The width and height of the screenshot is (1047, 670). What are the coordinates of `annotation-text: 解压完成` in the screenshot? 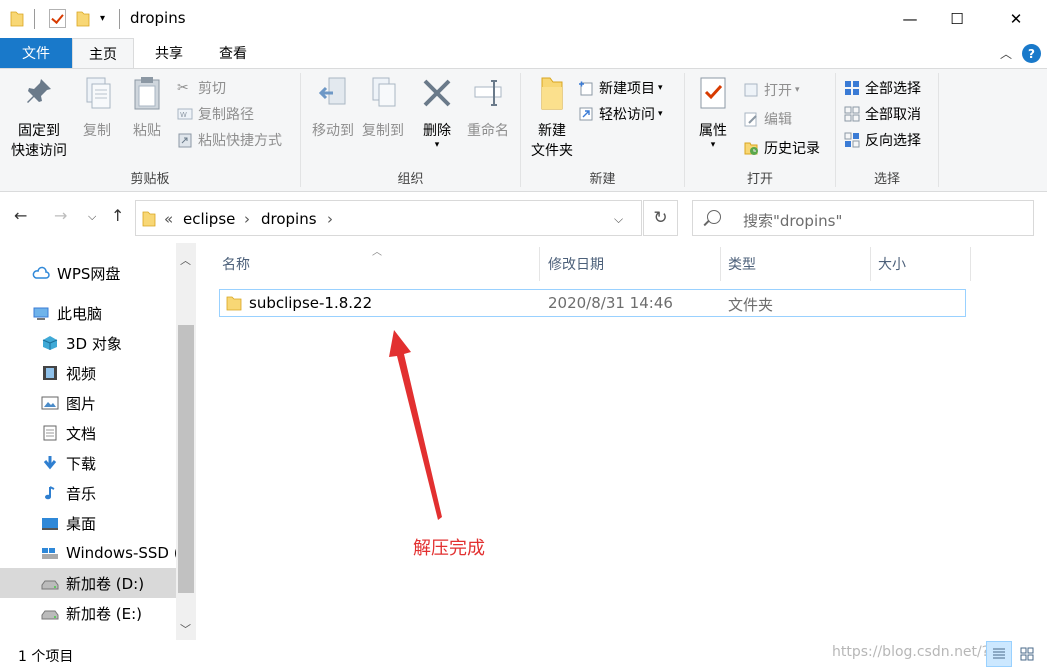 It's located at (449, 548).